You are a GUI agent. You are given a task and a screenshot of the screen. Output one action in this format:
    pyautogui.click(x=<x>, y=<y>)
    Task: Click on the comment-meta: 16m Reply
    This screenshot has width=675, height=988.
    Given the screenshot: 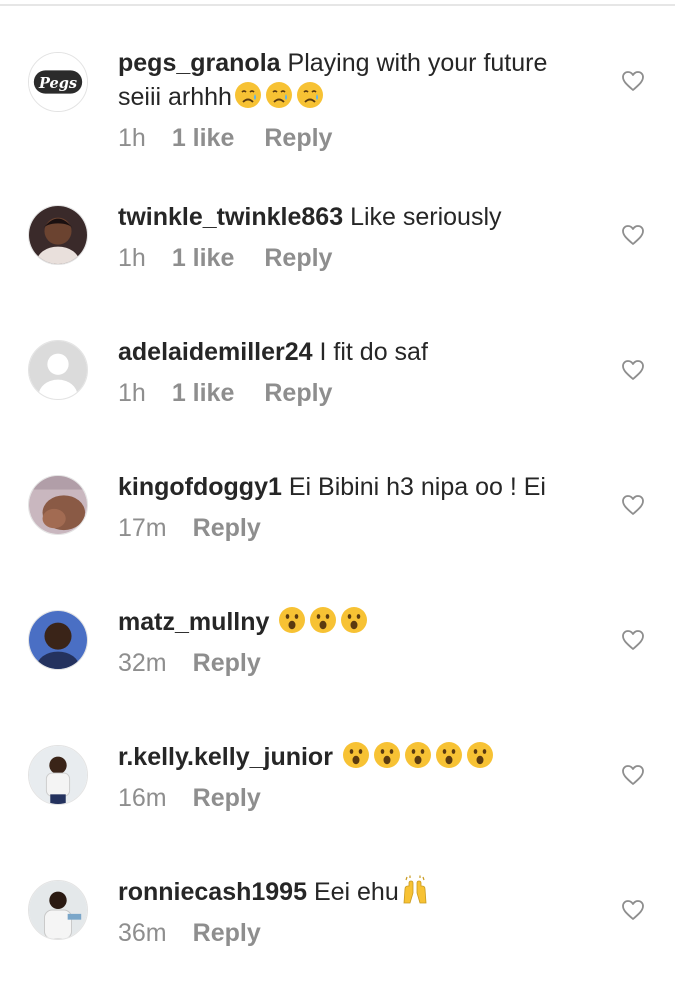 What is the action you would take?
    pyautogui.click(x=189, y=798)
    